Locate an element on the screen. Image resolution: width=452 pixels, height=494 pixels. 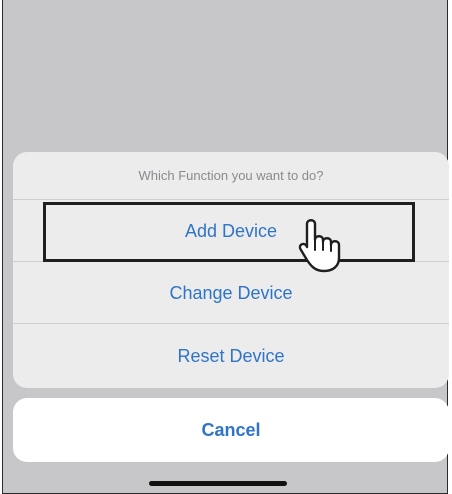
reset-device-button: Reset Device is located at coordinates (231, 356).